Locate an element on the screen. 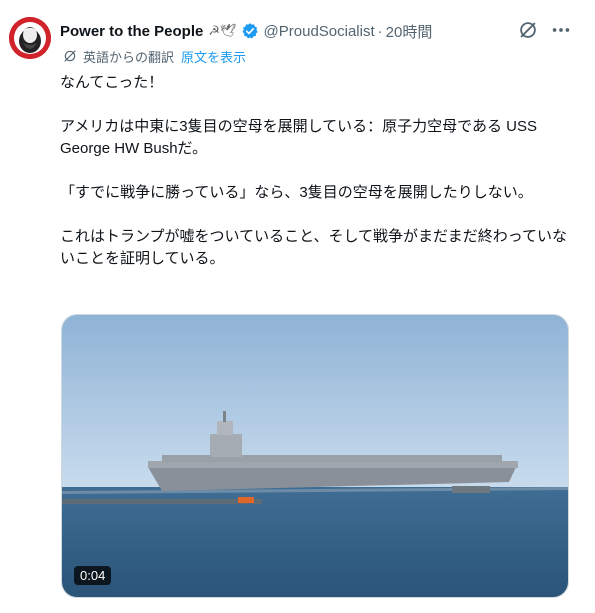  name-emoji: ☭🕊 is located at coordinates (222, 31).